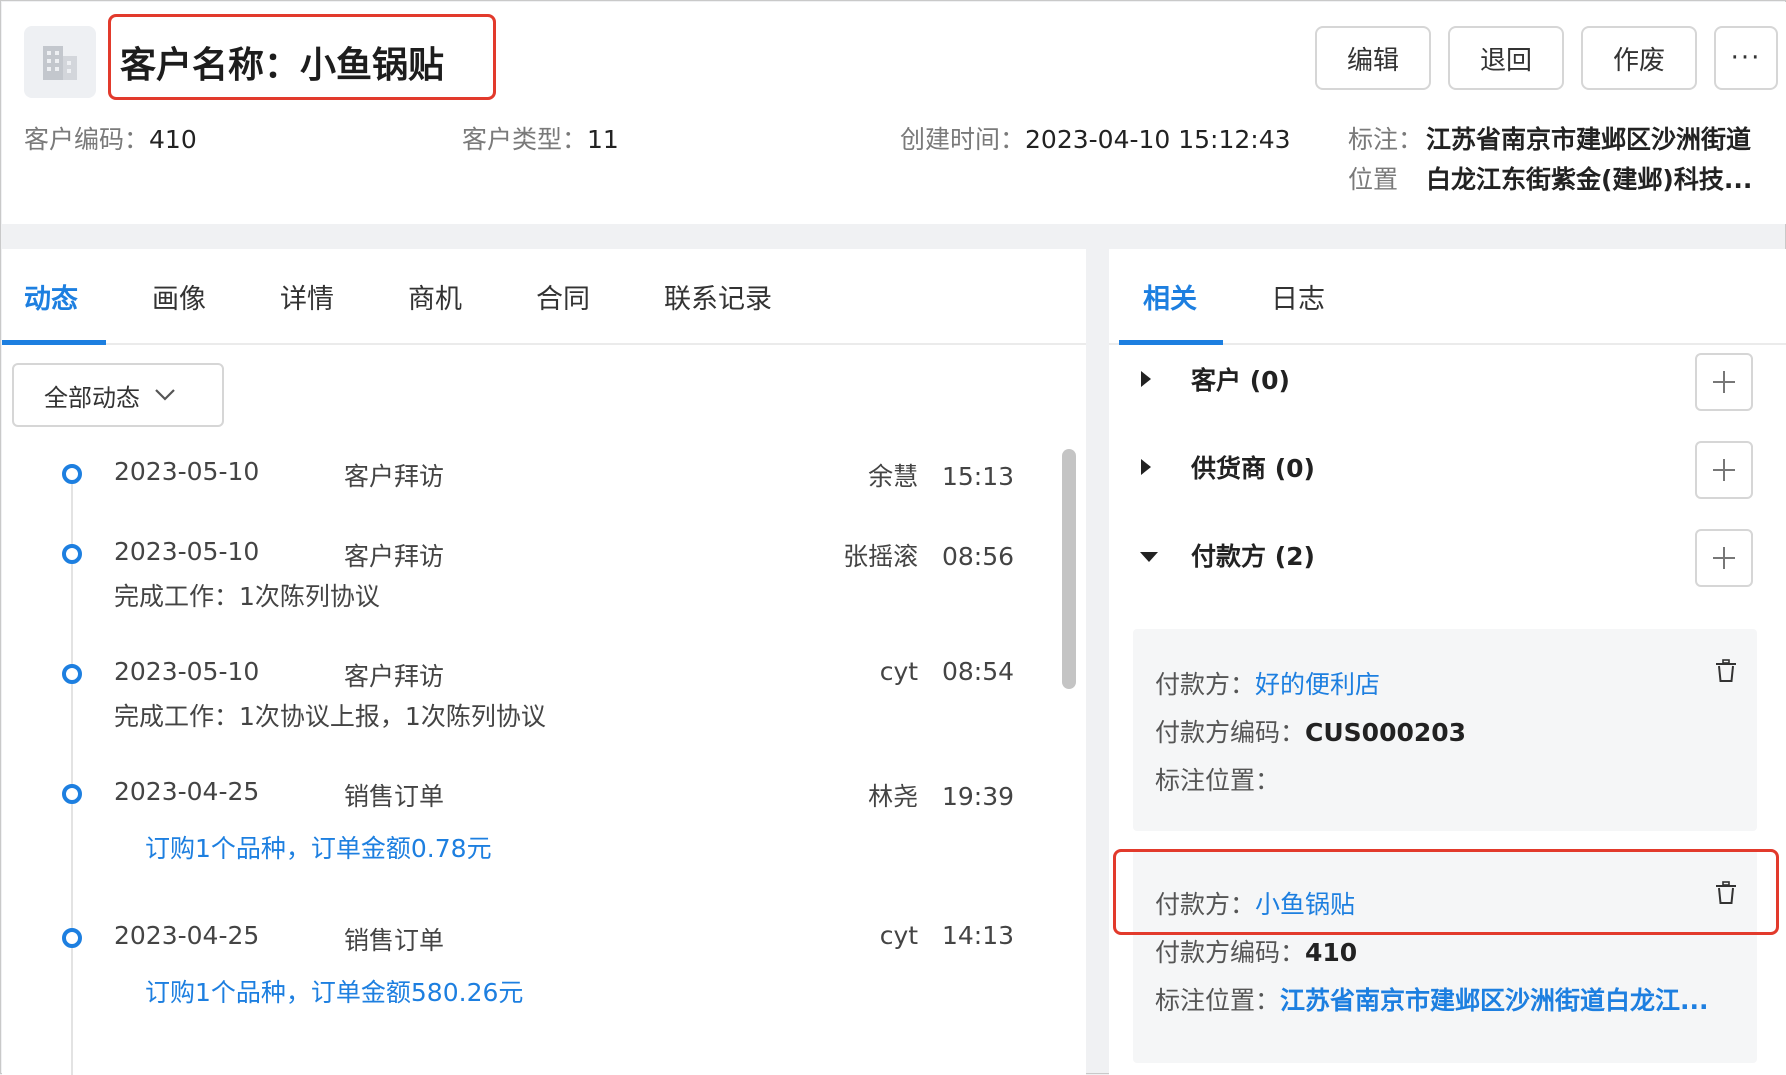 This screenshot has height=1075, width=1786. I want to click on return-button: 退回, so click(1506, 58).